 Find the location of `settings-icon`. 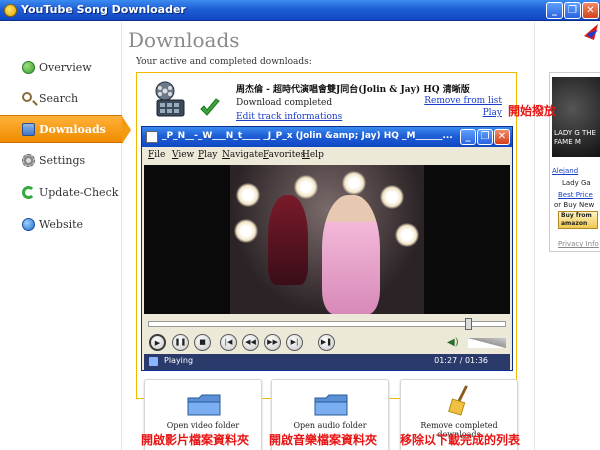

settings-icon is located at coordinates (28, 160).